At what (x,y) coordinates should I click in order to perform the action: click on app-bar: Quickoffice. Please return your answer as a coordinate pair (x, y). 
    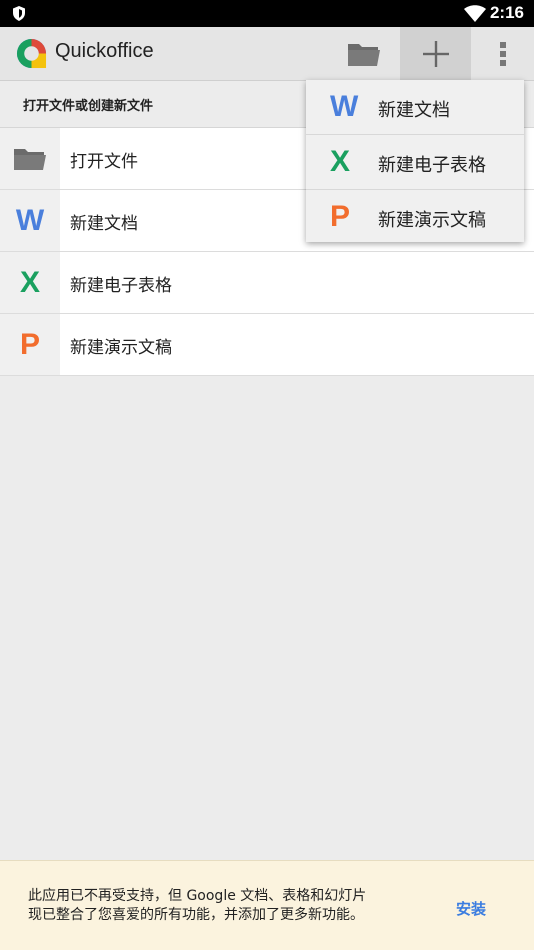
    Looking at the image, I should click on (267, 54).